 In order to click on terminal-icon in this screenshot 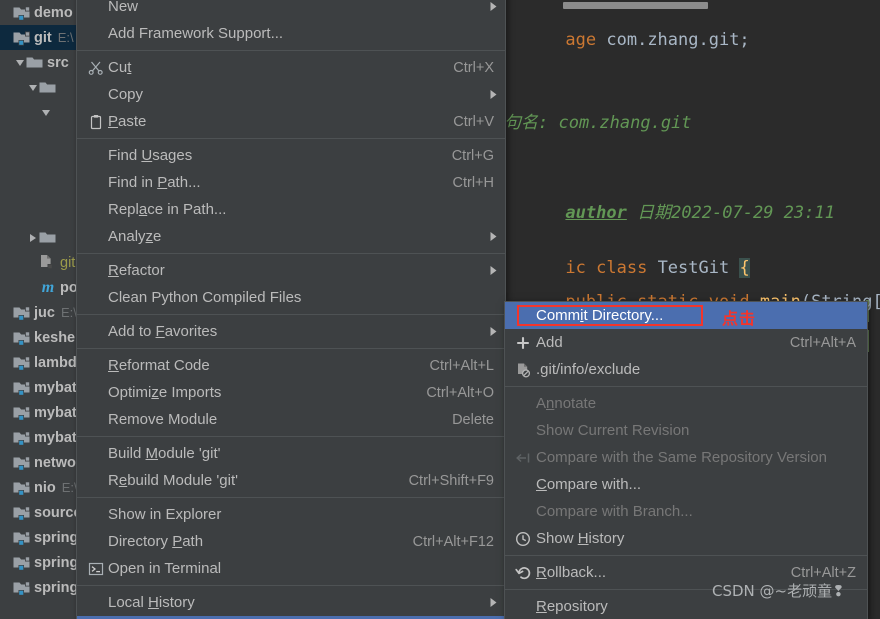, I will do `click(95, 569)`.